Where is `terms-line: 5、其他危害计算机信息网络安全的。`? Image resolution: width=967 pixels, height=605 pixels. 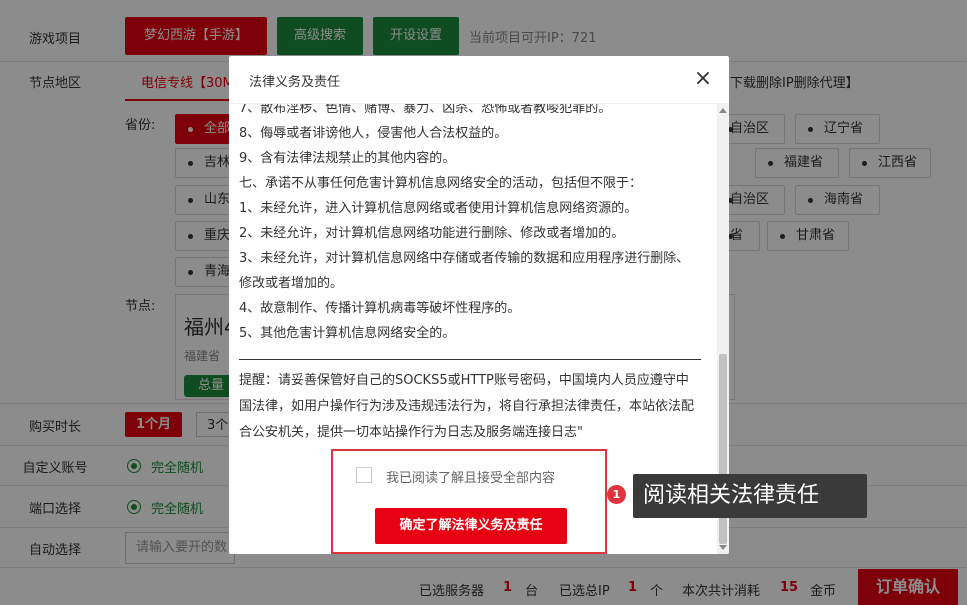
terms-line: 5、其他危害计算机信息网络安全的。 is located at coordinates (347, 333).